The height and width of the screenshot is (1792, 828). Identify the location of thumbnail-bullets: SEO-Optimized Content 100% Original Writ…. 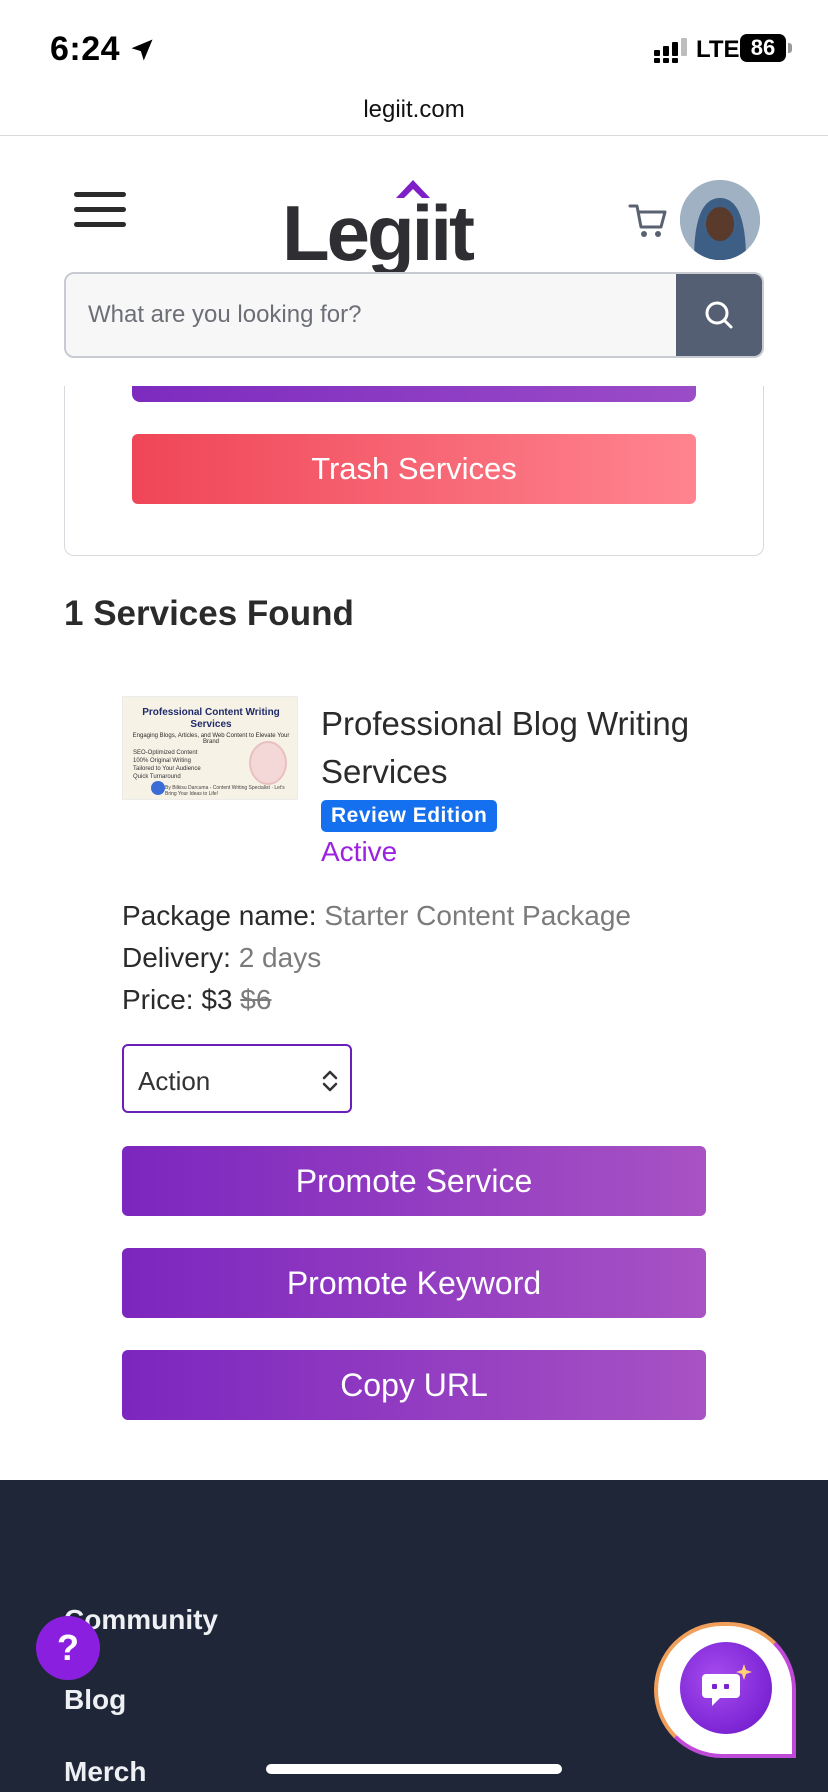
(167, 765).